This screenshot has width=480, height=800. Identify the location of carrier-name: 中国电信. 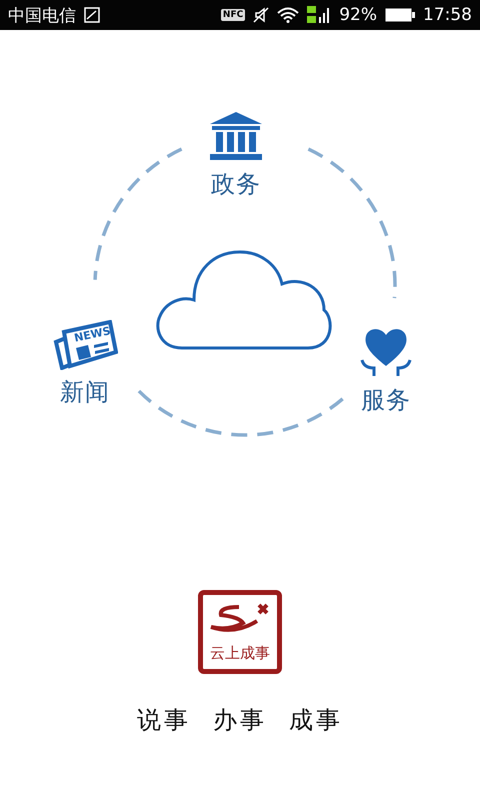
(42, 15).